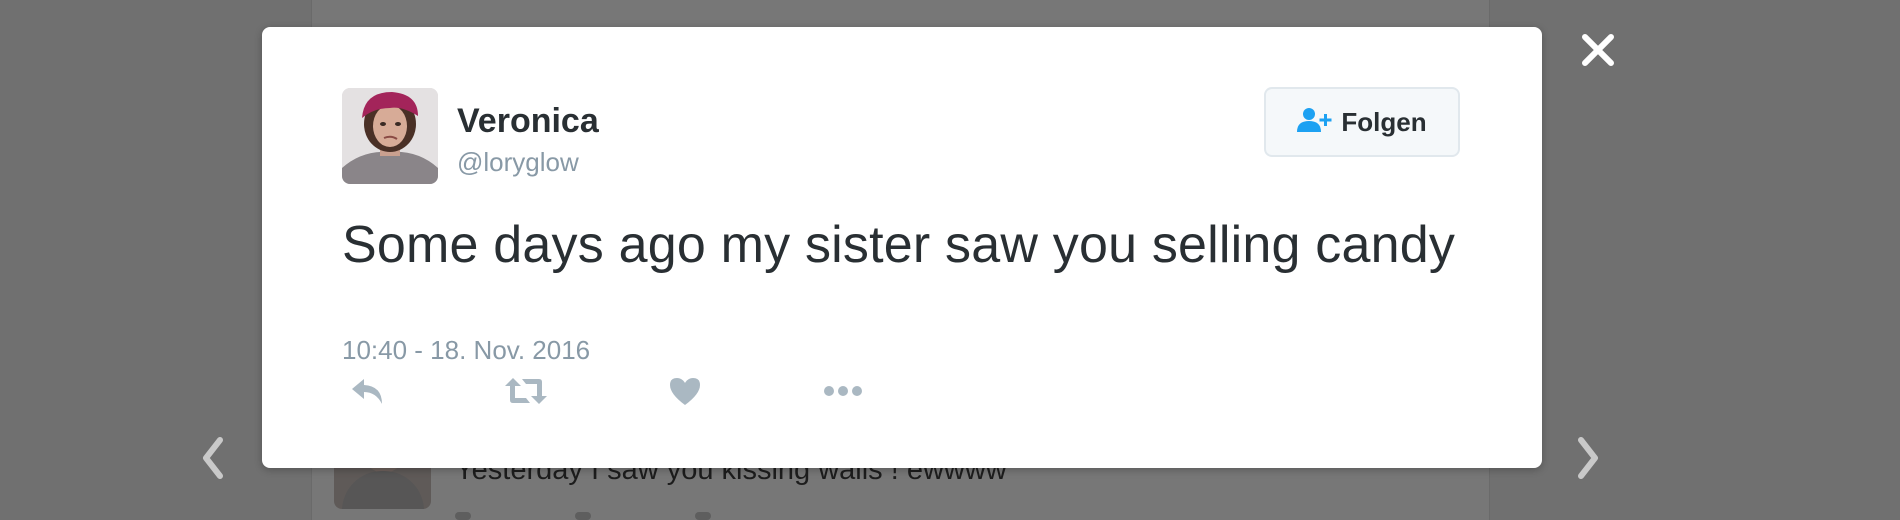  What do you see at coordinates (655, 514) in the screenshot?
I see `background-tweet-actions` at bounding box center [655, 514].